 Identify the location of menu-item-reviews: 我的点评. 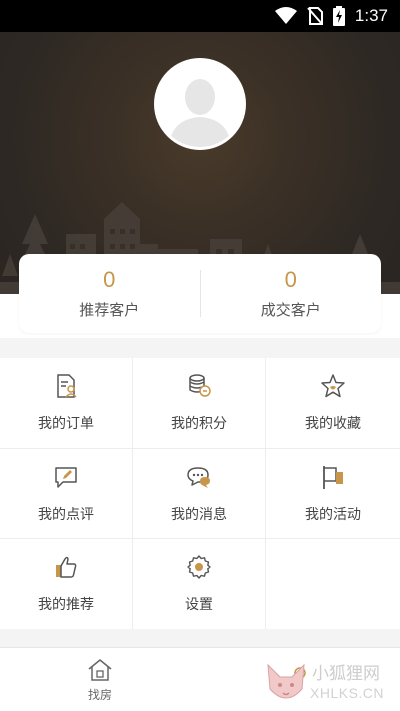
(66, 494).